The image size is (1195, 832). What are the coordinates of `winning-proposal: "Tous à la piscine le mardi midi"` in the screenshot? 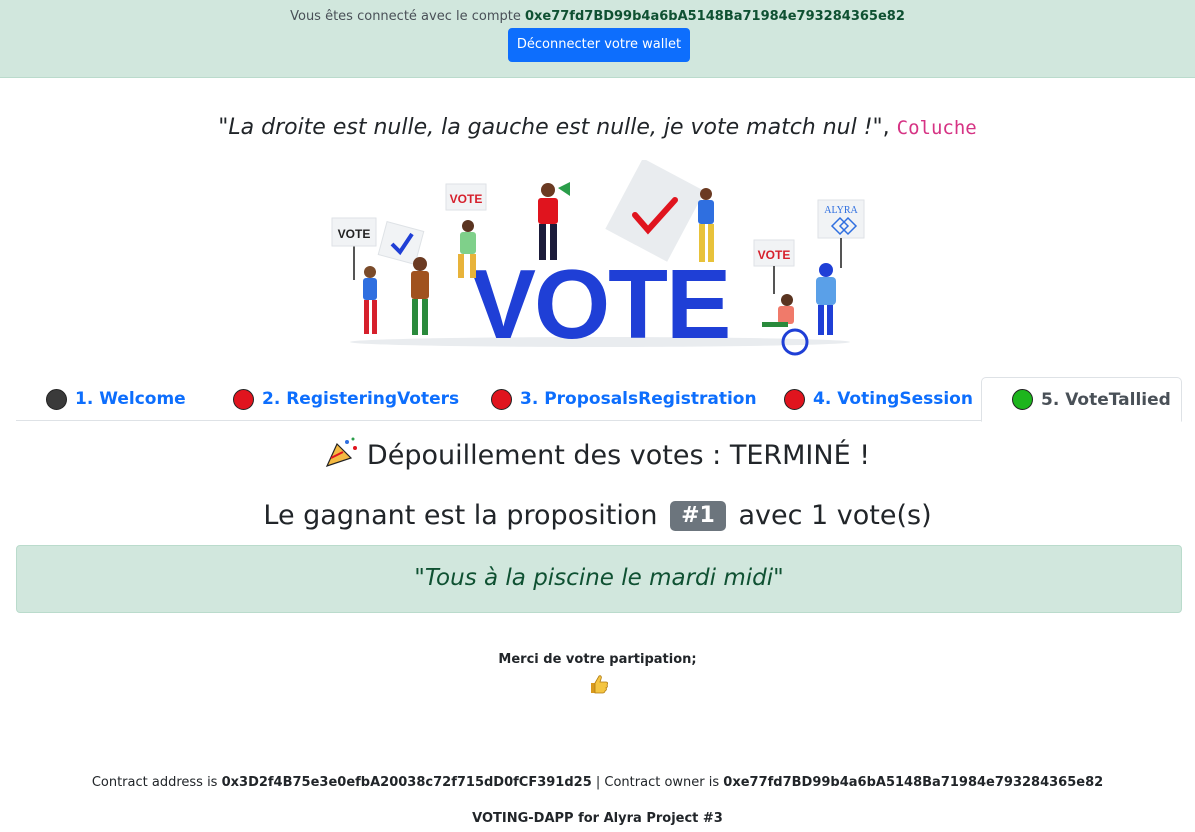 It's located at (599, 579).